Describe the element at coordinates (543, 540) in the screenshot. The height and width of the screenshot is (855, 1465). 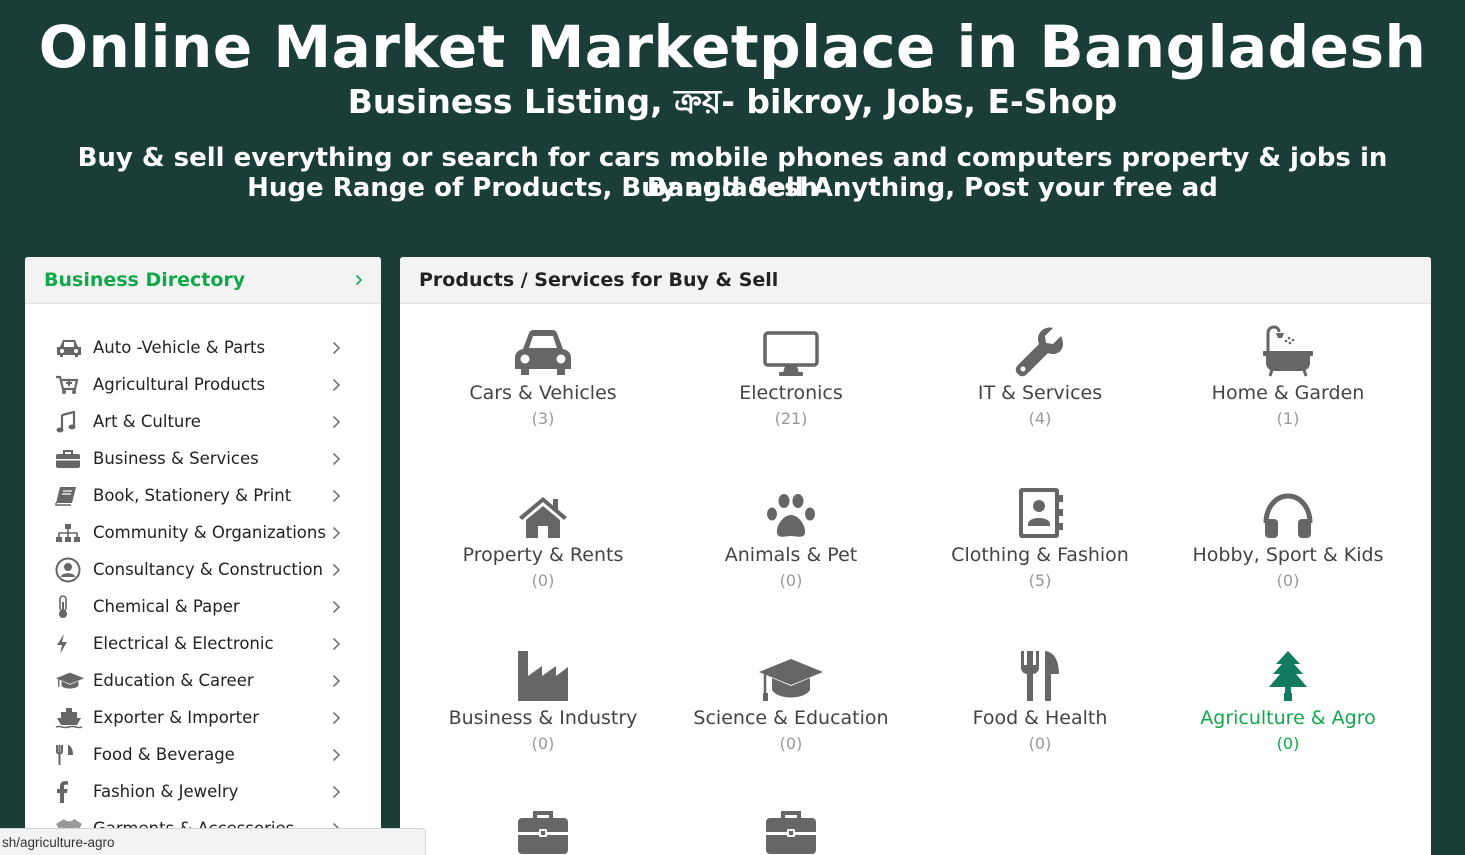
I see `category-property-rents: Property & Rents (0)` at that location.